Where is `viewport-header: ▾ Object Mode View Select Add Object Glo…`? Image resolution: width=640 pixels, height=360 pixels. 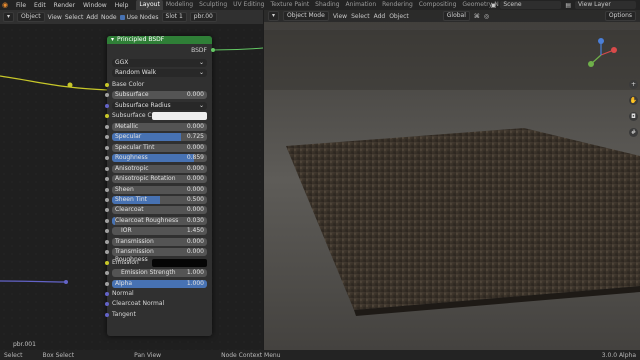
viewport-header: ▾ Object Mode View Select Add Object Glo… is located at coordinates (452, 16).